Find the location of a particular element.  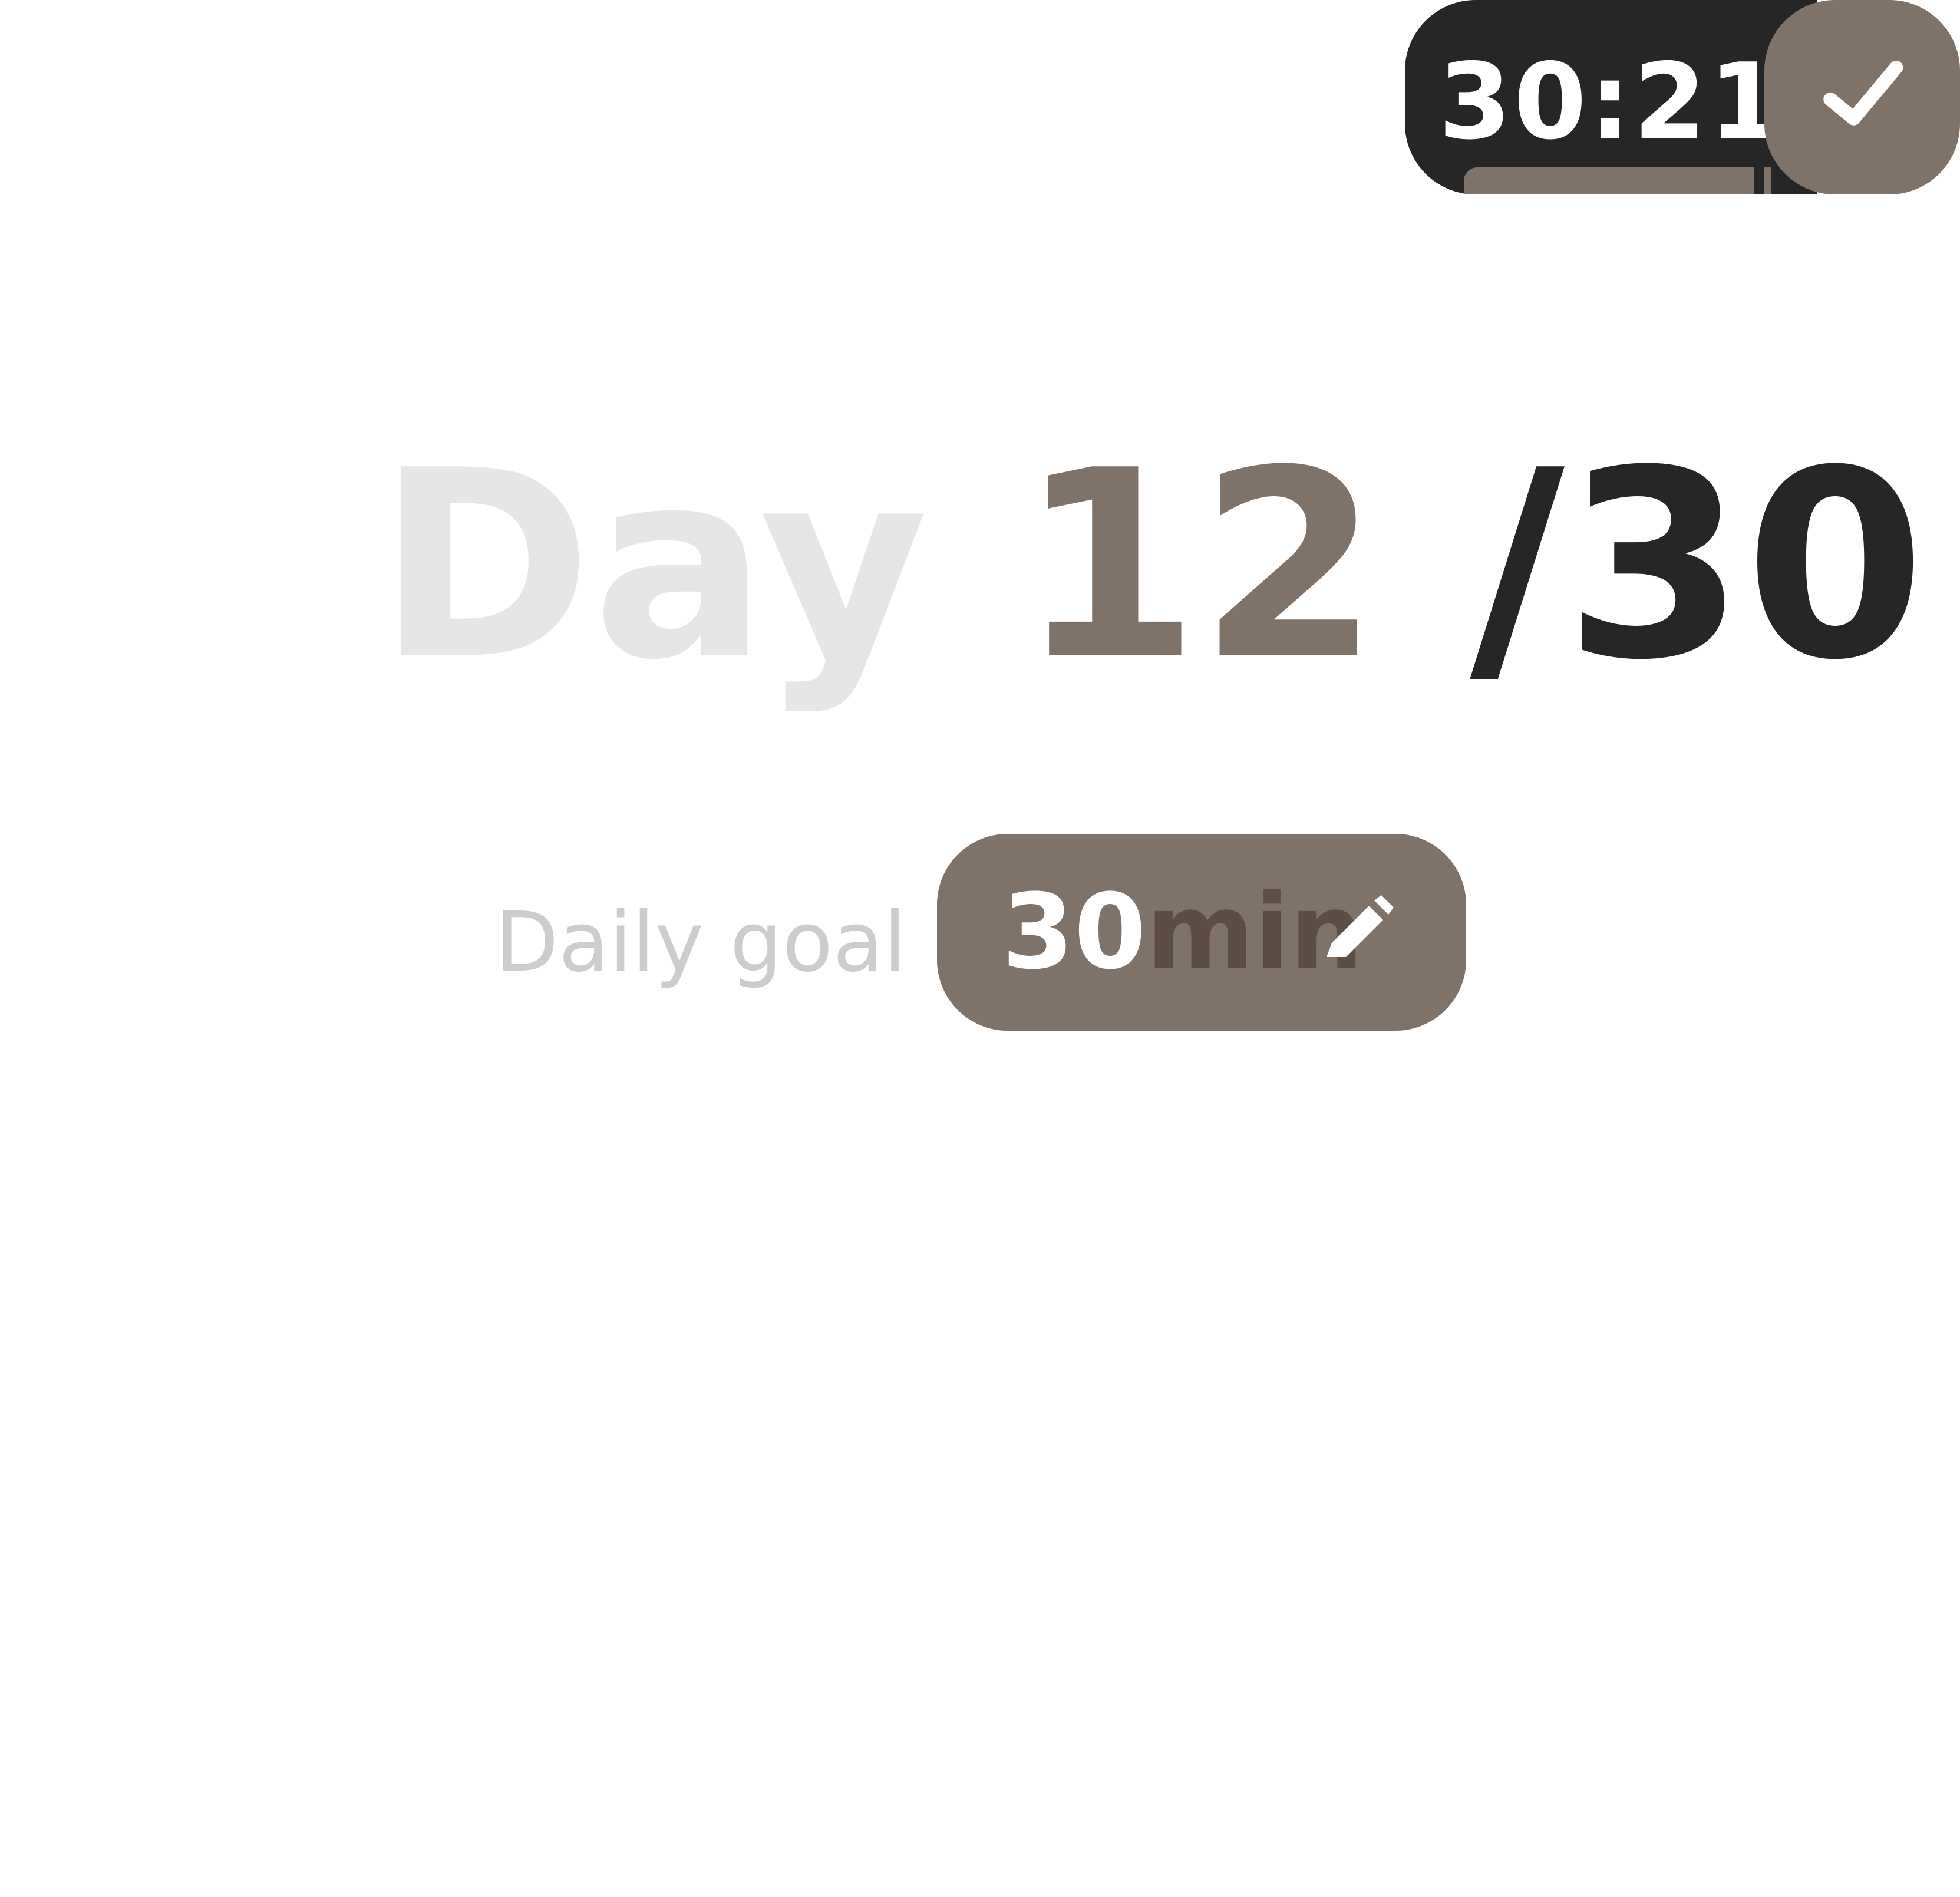

check-icon is located at coordinates (1862, 97).